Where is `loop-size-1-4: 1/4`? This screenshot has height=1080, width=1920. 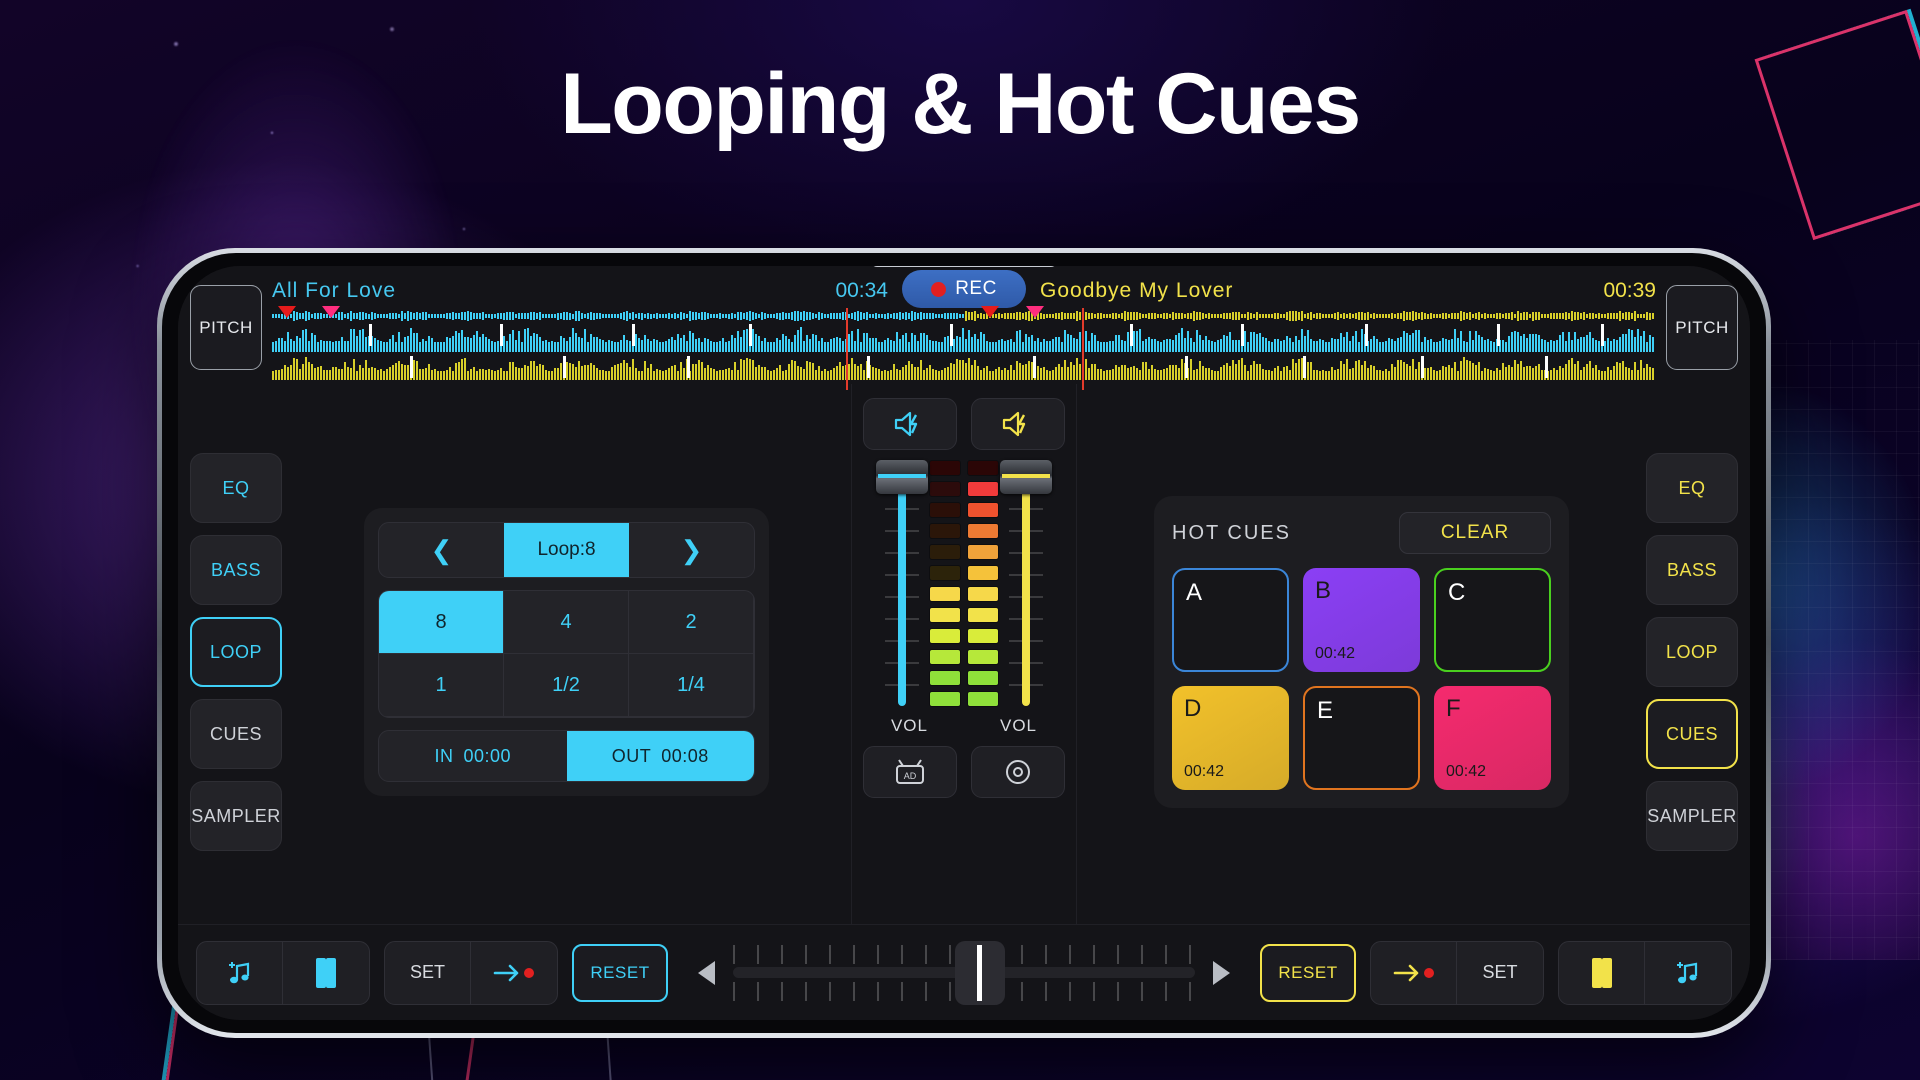
loop-size-1-4: 1/4 is located at coordinates (691, 685).